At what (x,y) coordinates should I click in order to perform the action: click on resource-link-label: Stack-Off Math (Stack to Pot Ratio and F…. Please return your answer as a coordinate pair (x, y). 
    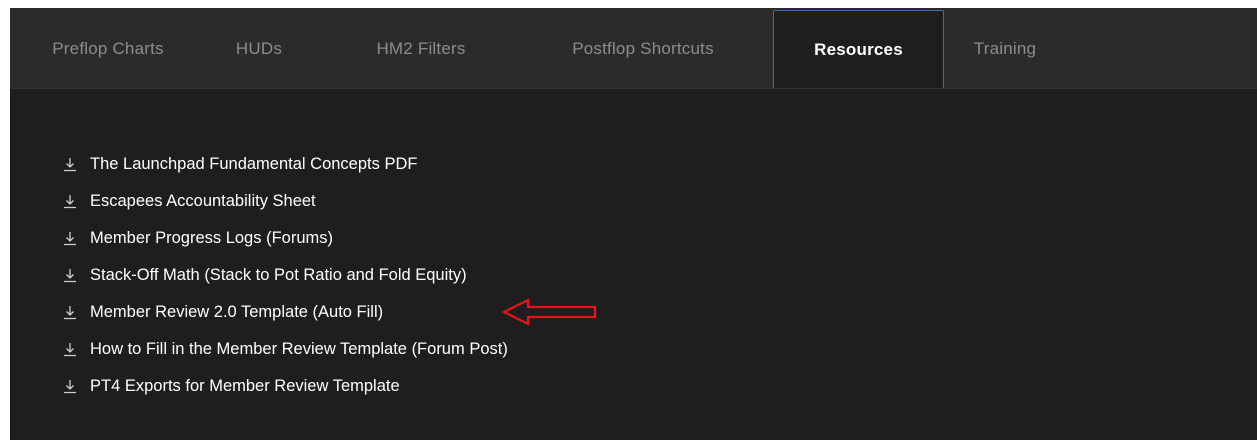
    Looking at the image, I should click on (278, 275).